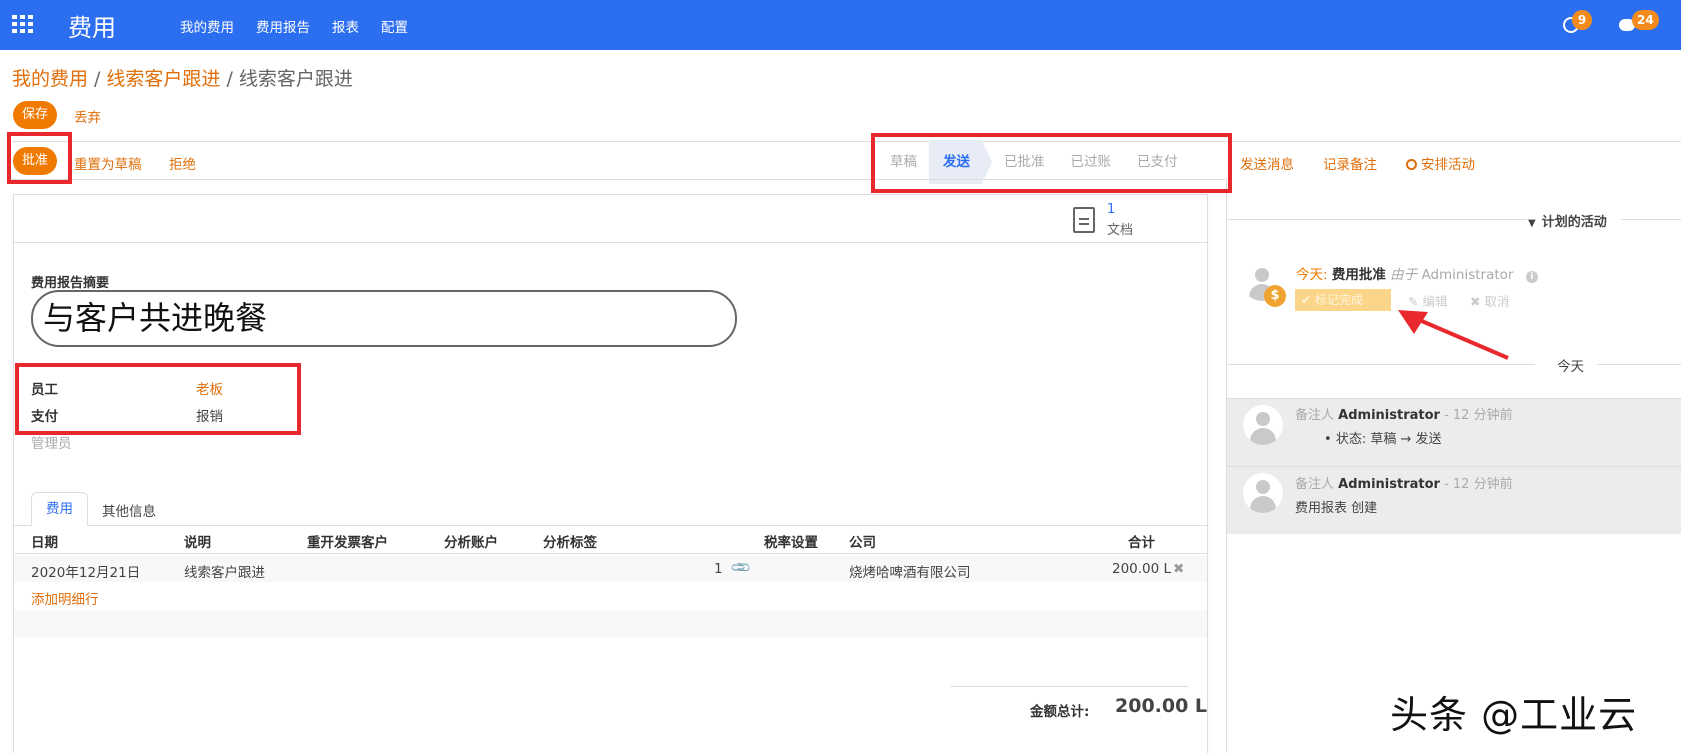  I want to click on mark-done-button: ✔ 标记完成, so click(1343, 300).